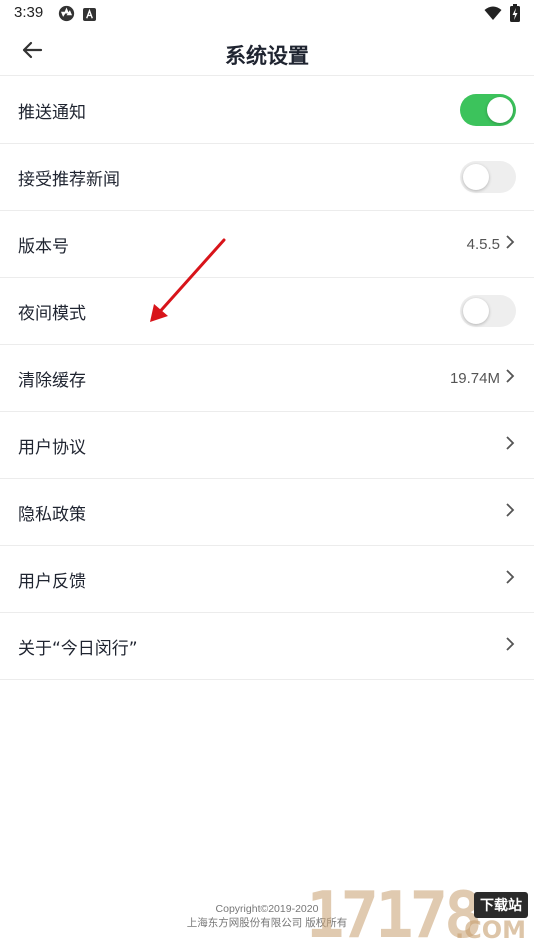 This screenshot has height=950, width=534. I want to click on setting-label: 用户反馈, so click(52, 581).